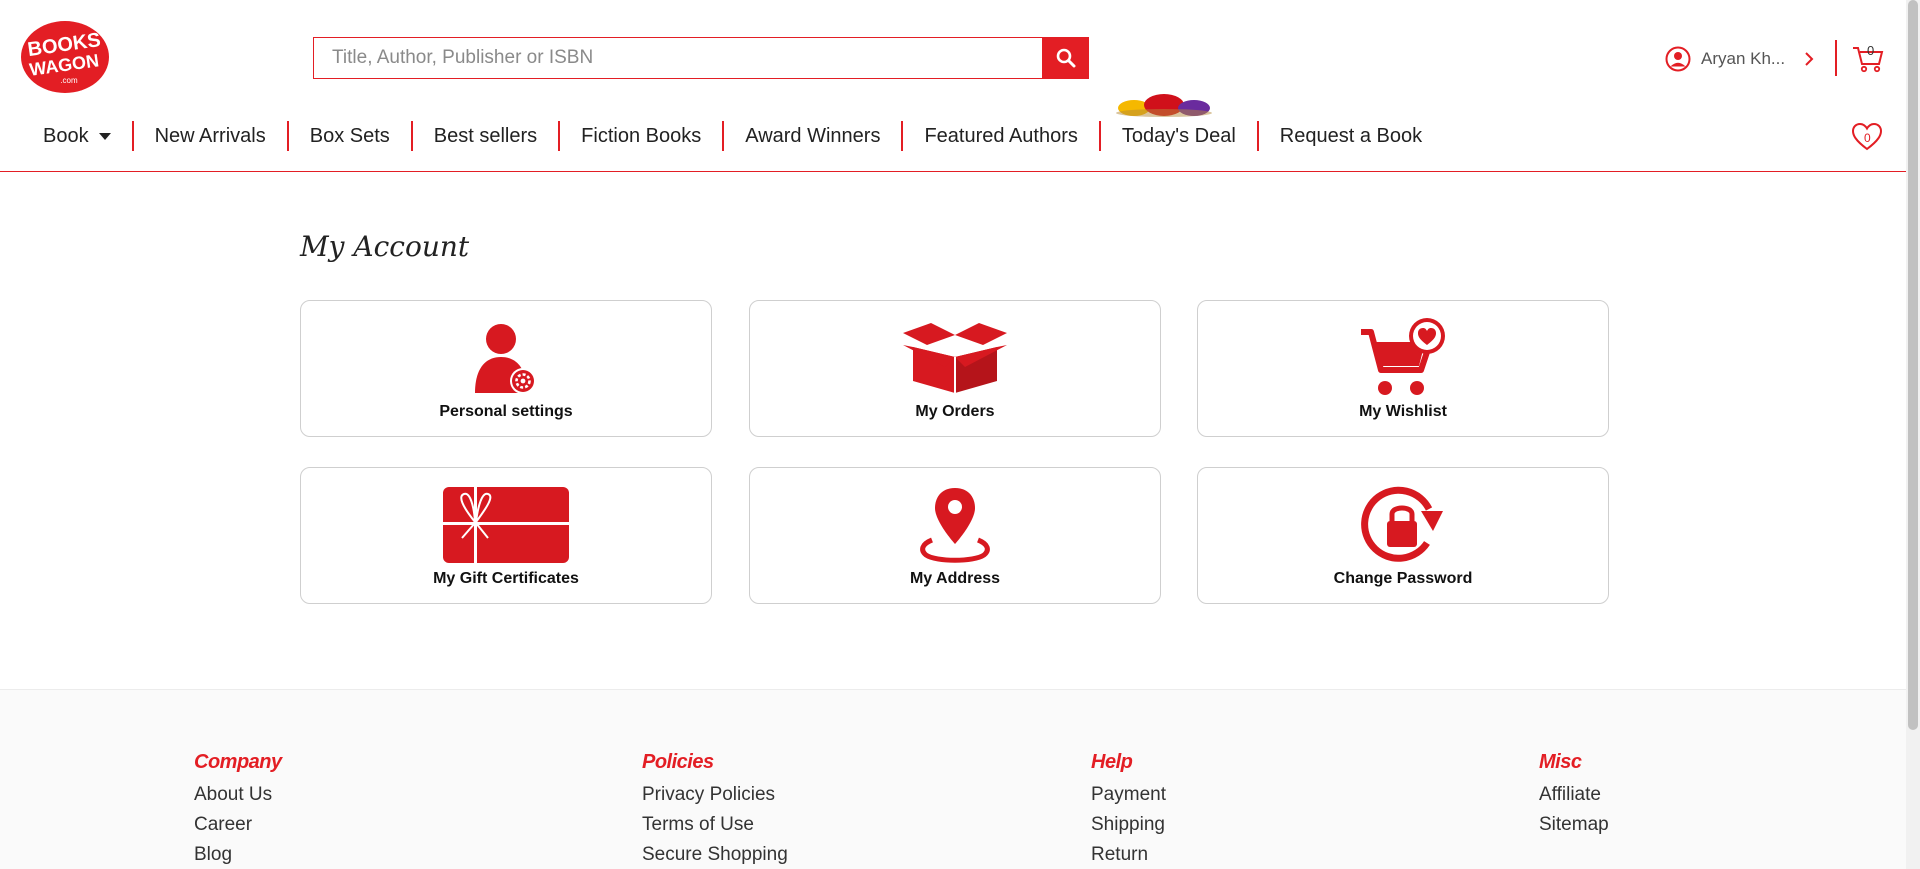 The width and height of the screenshot is (1920, 869). What do you see at coordinates (238, 762) in the screenshot?
I see `footer-heading: Company` at bounding box center [238, 762].